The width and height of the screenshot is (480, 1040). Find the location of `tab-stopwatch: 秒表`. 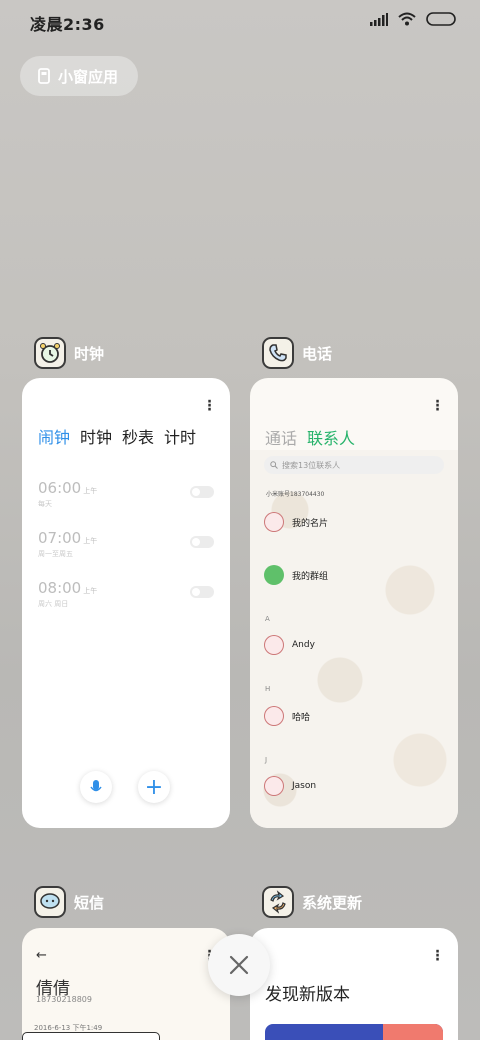

tab-stopwatch: 秒表 is located at coordinates (138, 436).